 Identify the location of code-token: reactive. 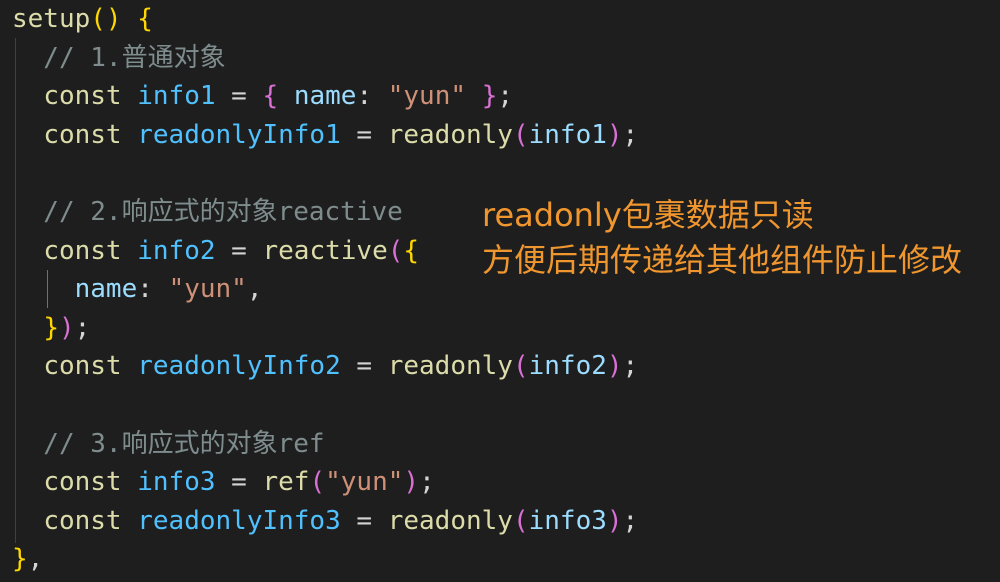
(325, 250).